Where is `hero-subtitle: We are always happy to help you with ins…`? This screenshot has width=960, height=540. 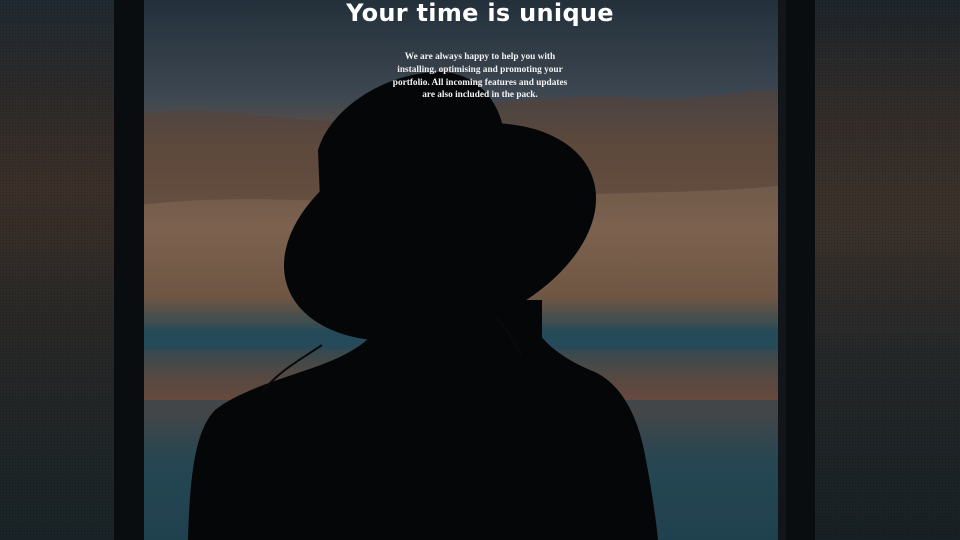 hero-subtitle: We are always happy to help you with ins… is located at coordinates (480, 76).